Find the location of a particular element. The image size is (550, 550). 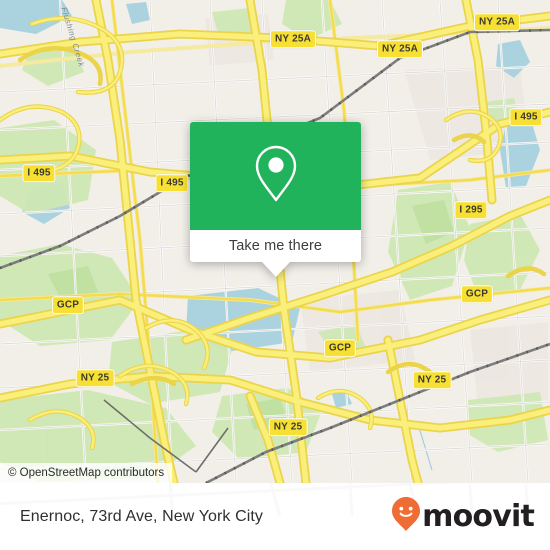

map-pin-icon is located at coordinates (276, 176).